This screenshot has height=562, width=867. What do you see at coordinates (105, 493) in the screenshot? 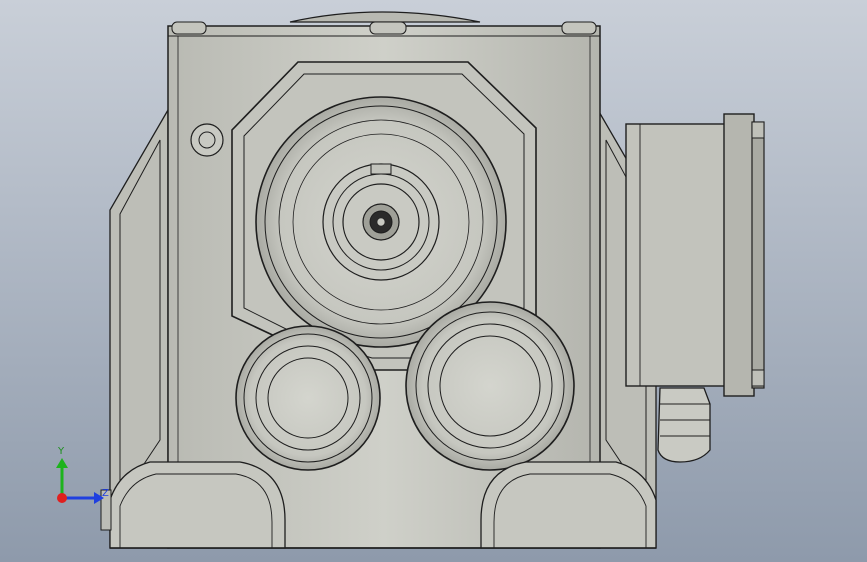
I see `z-axis-label: Z` at bounding box center [105, 493].